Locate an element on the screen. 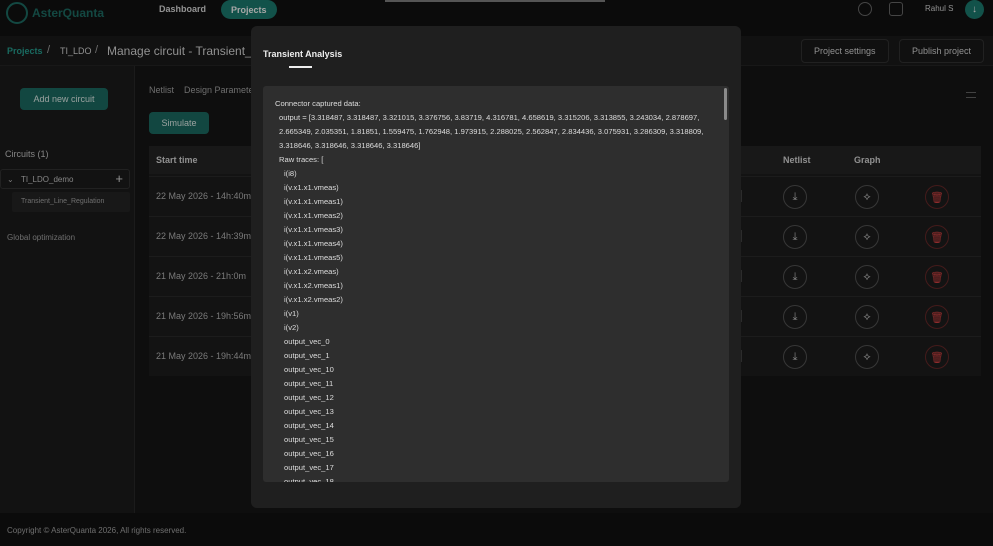  code-line: output_vec_10 is located at coordinates (309, 369).